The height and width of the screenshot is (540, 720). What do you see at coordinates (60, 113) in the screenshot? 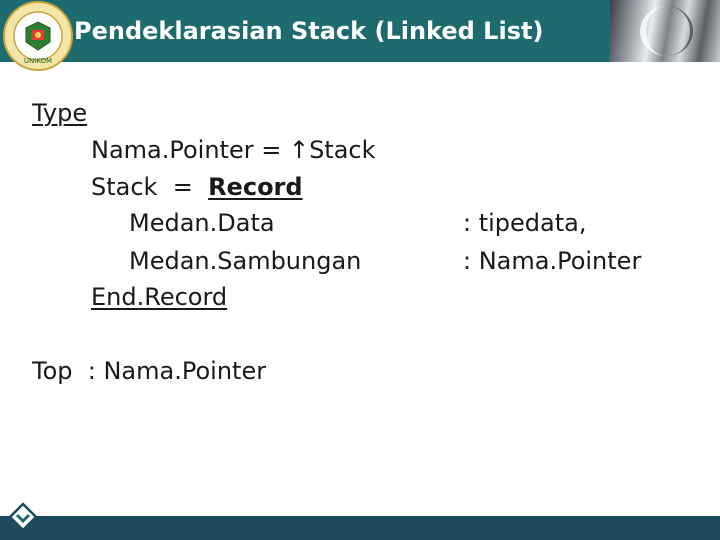
I see `type-keyword: Type` at bounding box center [60, 113].